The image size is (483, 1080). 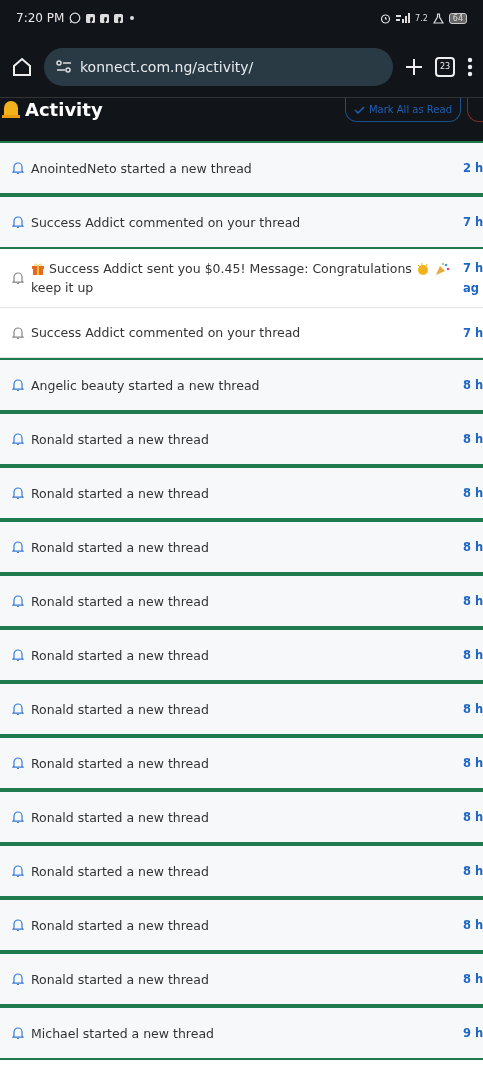 What do you see at coordinates (123, 1033) in the screenshot?
I see `notification-text: Michael started a new thread` at bounding box center [123, 1033].